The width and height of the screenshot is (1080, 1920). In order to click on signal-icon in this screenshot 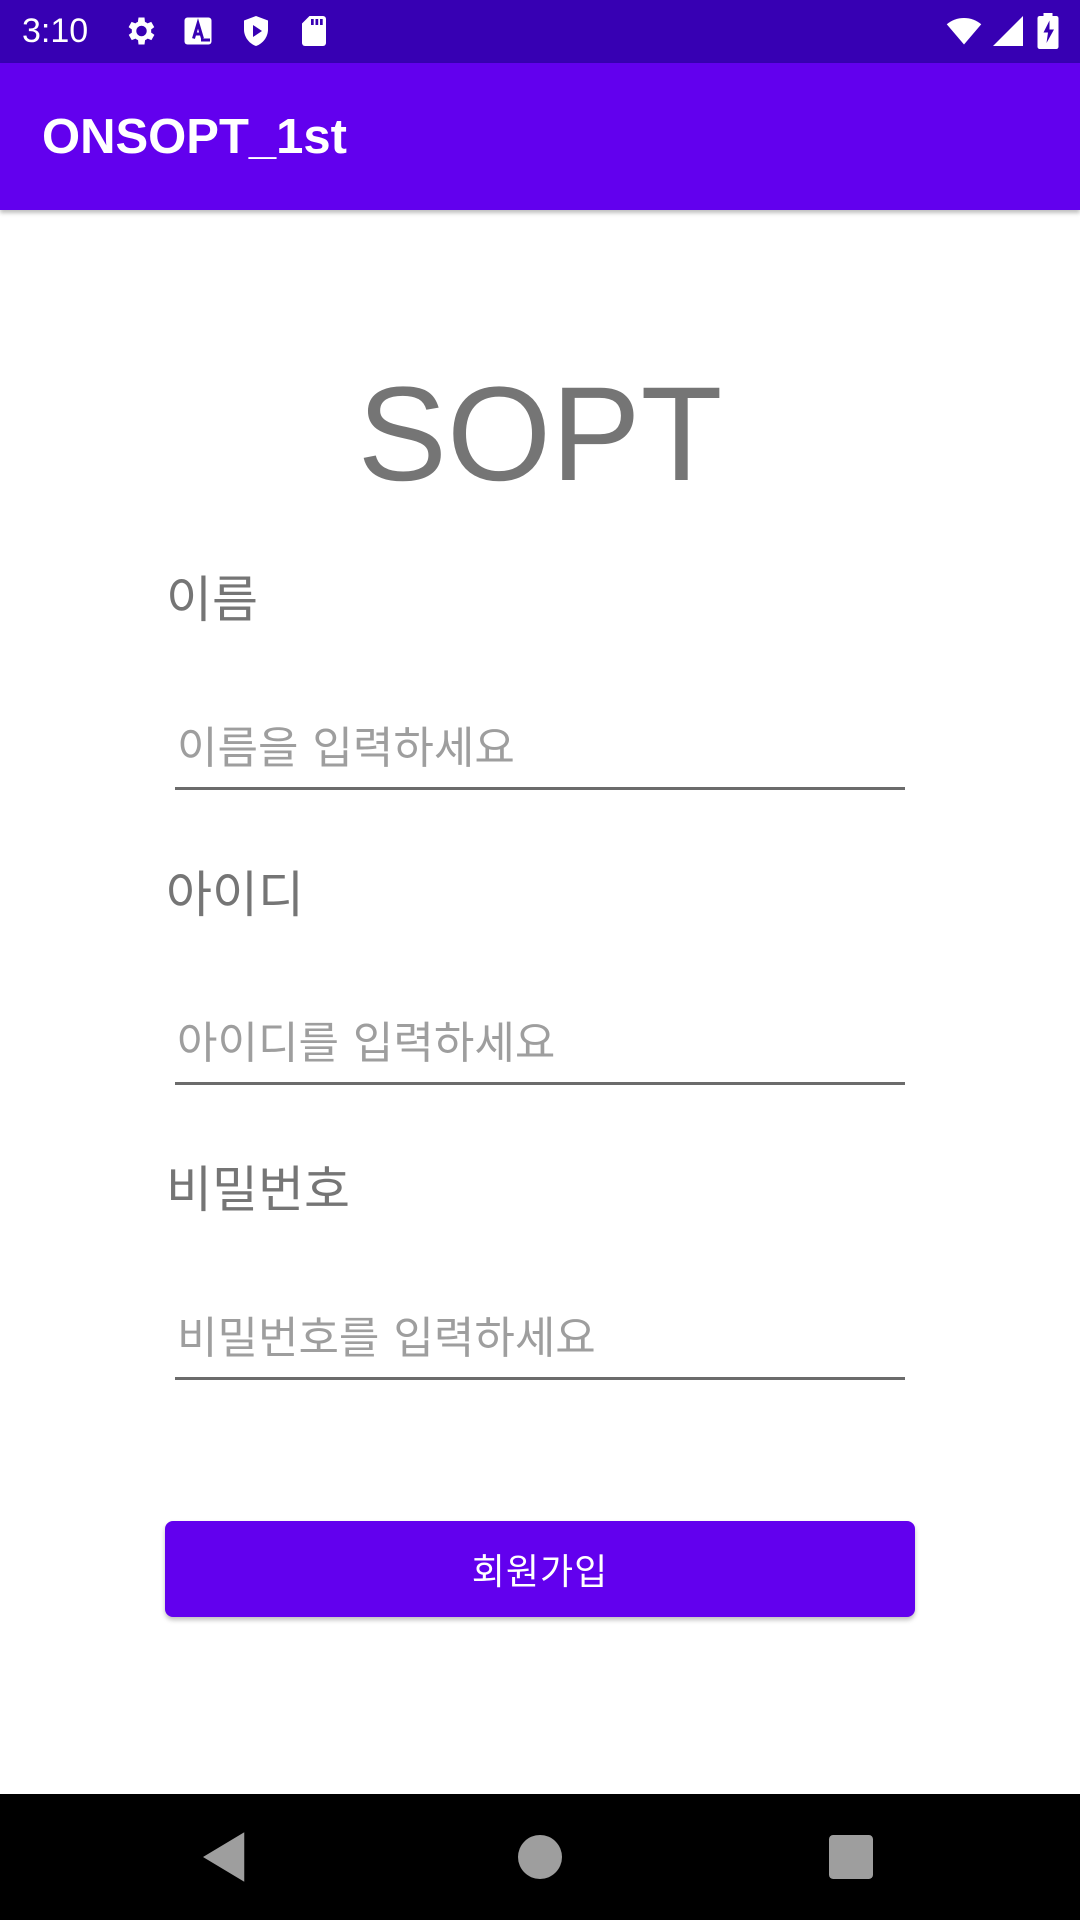, I will do `click(1008, 31)`.